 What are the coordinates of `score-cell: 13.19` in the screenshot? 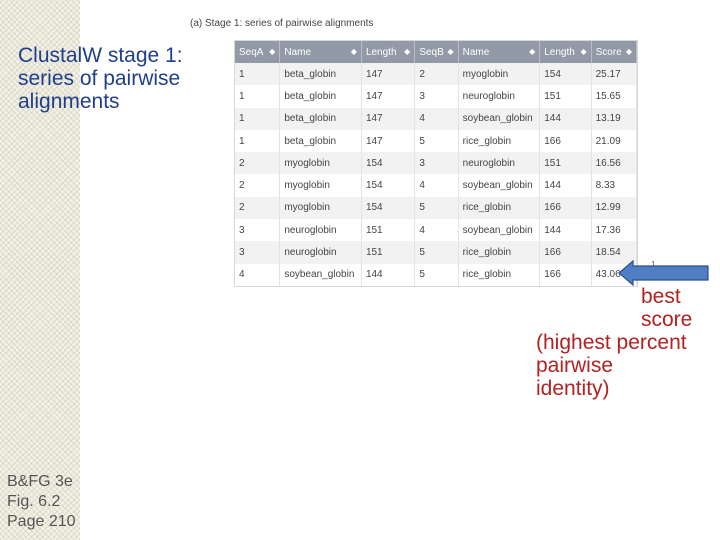 It's located at (614, 118).